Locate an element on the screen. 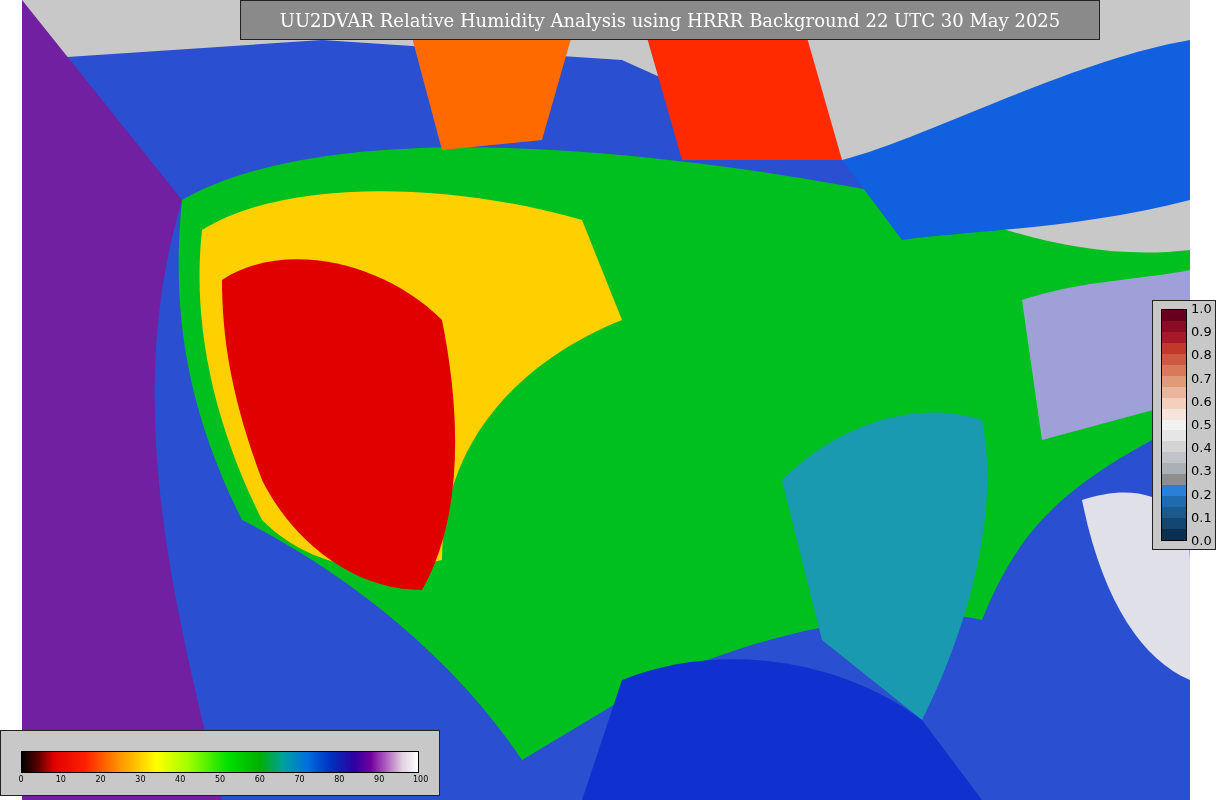  legend-tick-label: 0 is located at coordinates (21, 779).